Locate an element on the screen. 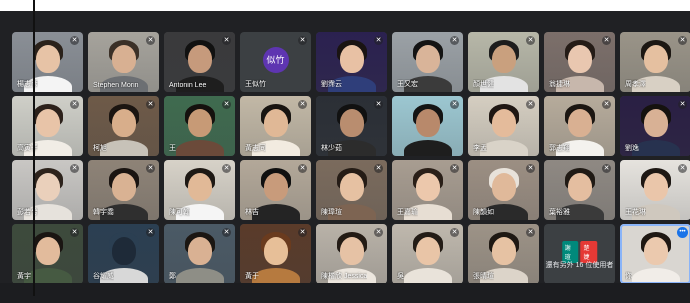 The image size is (690, 303). participant-tile: ✕ 陳可翰 is located at coordinates (199, 190).